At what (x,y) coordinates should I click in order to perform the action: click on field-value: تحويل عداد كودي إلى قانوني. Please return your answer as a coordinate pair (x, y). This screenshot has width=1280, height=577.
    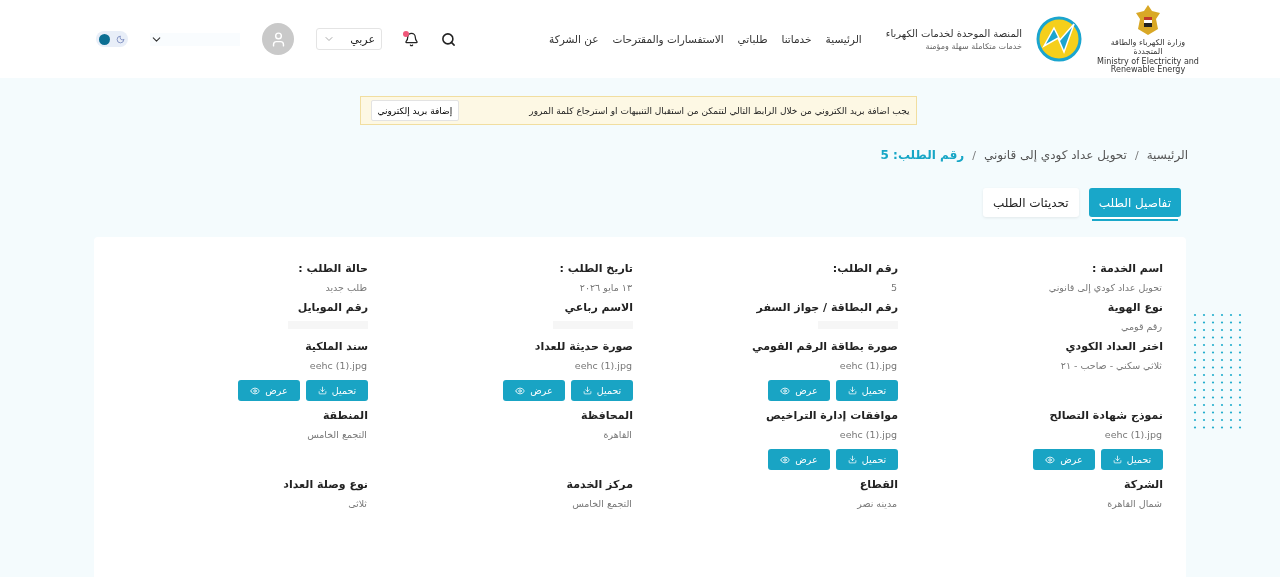
    Looking at the image, I should click on (1105, 287).